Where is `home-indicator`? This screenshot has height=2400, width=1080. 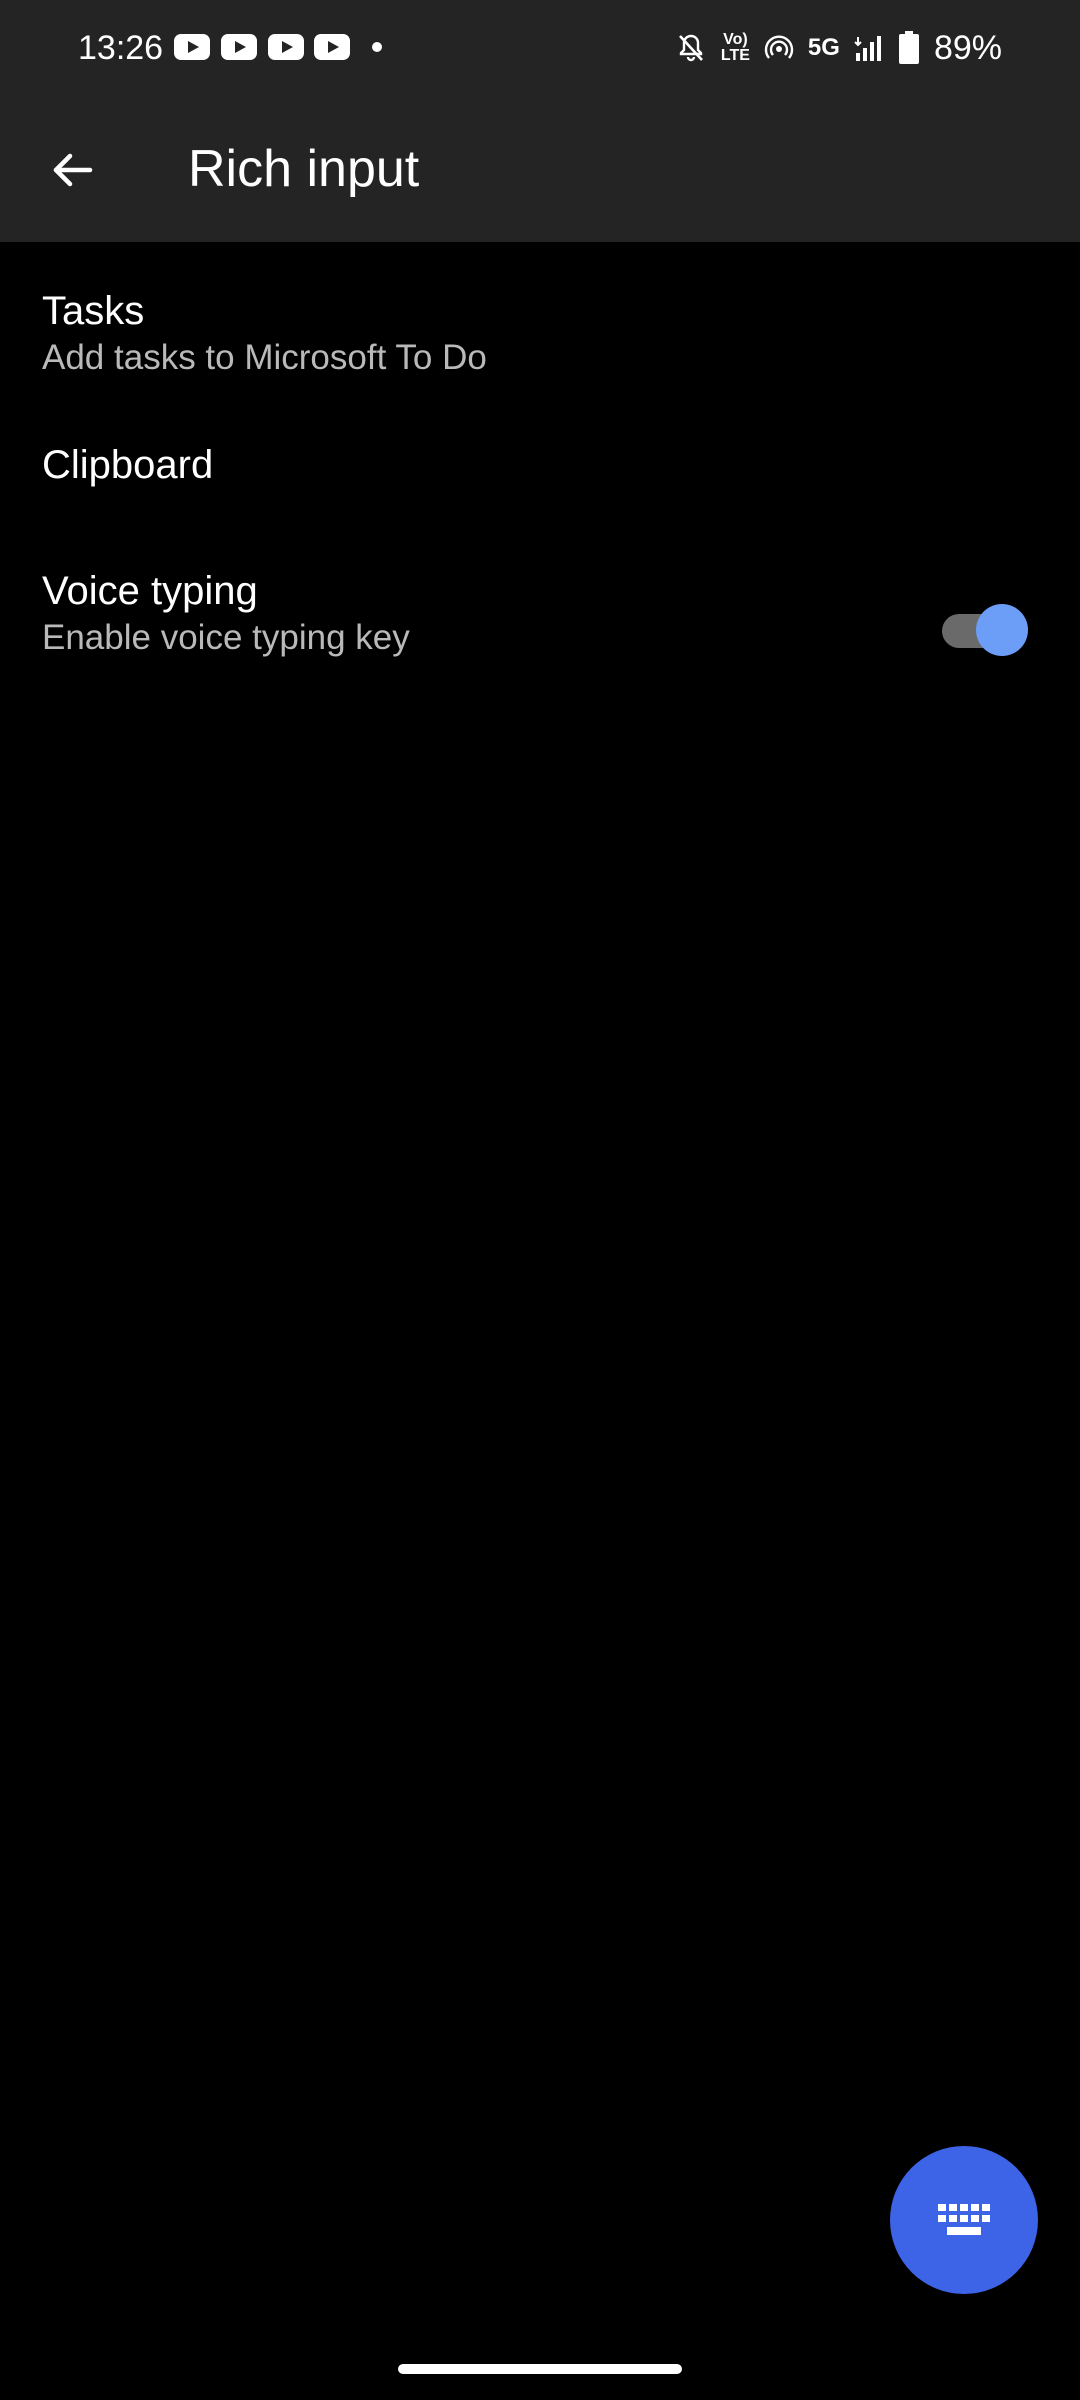
home-indicator is located at coordinates (540, 2369).